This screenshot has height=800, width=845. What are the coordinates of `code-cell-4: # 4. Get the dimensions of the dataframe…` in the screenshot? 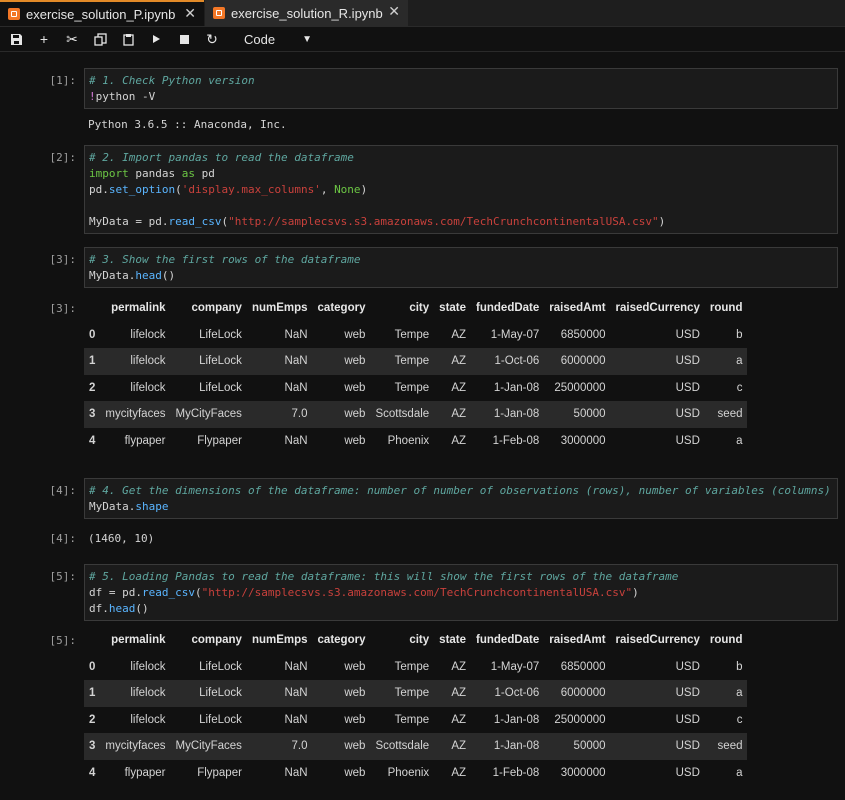 It's located at (461, 498).